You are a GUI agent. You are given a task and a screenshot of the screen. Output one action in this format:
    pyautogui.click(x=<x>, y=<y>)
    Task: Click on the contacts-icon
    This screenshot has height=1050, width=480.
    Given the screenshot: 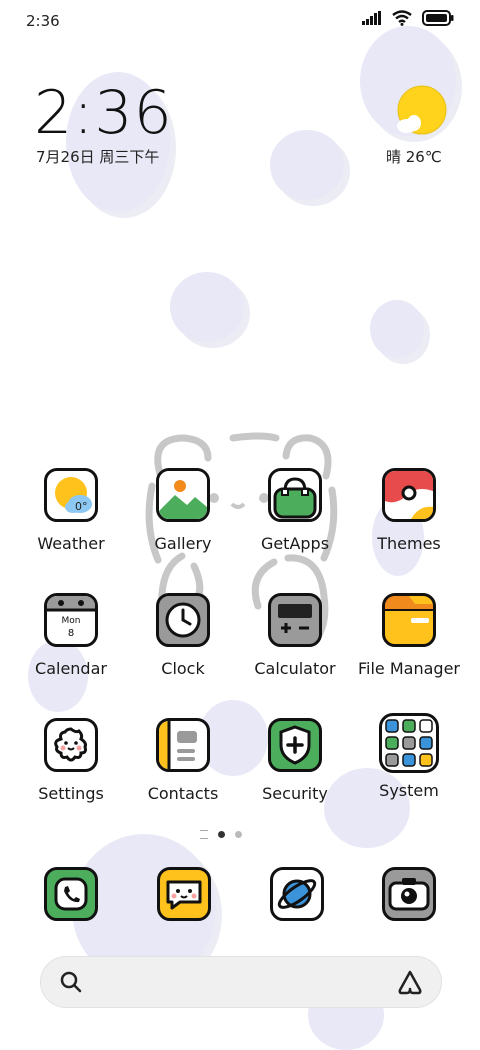 What is the action you would take?
    pyautogui.click(x=183, y=745)
    